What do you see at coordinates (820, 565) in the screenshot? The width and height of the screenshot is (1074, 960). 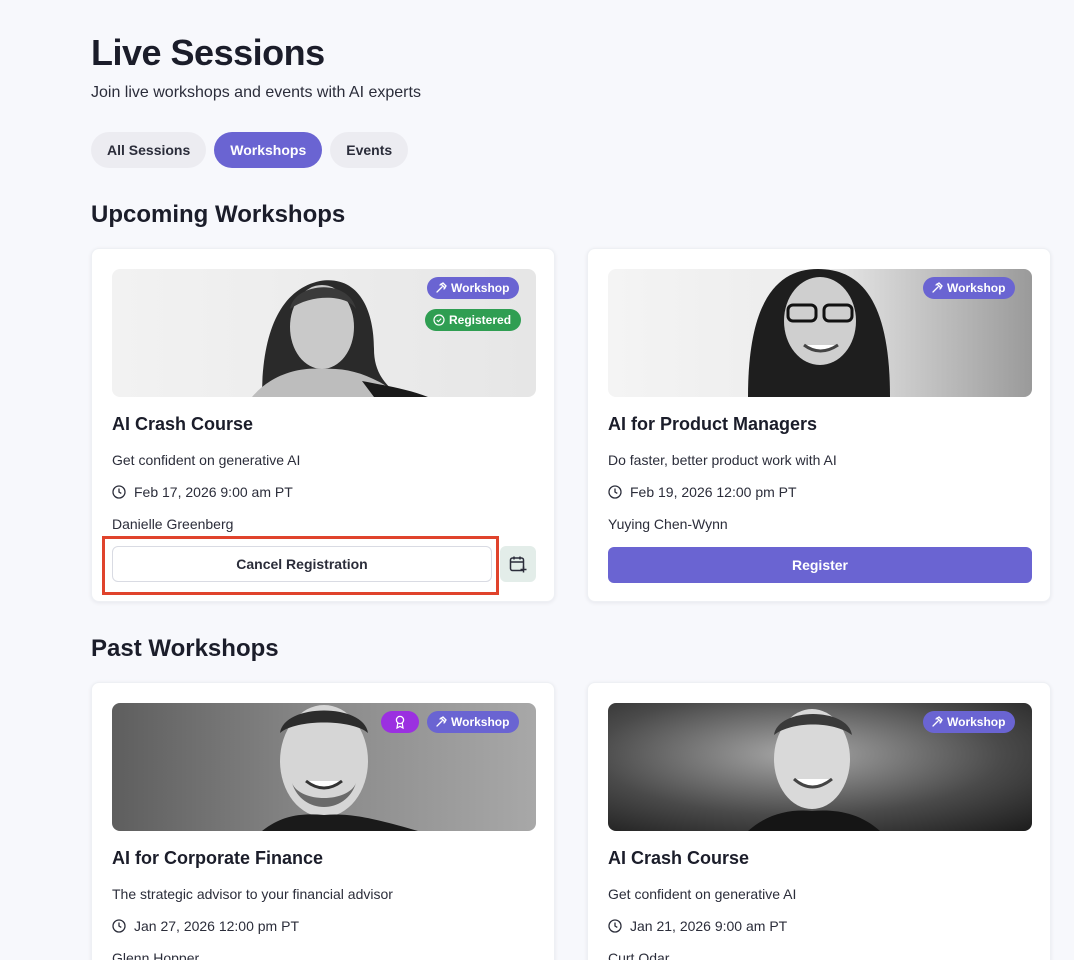 I see `register-button: Register` at bounding box center [820, 565].